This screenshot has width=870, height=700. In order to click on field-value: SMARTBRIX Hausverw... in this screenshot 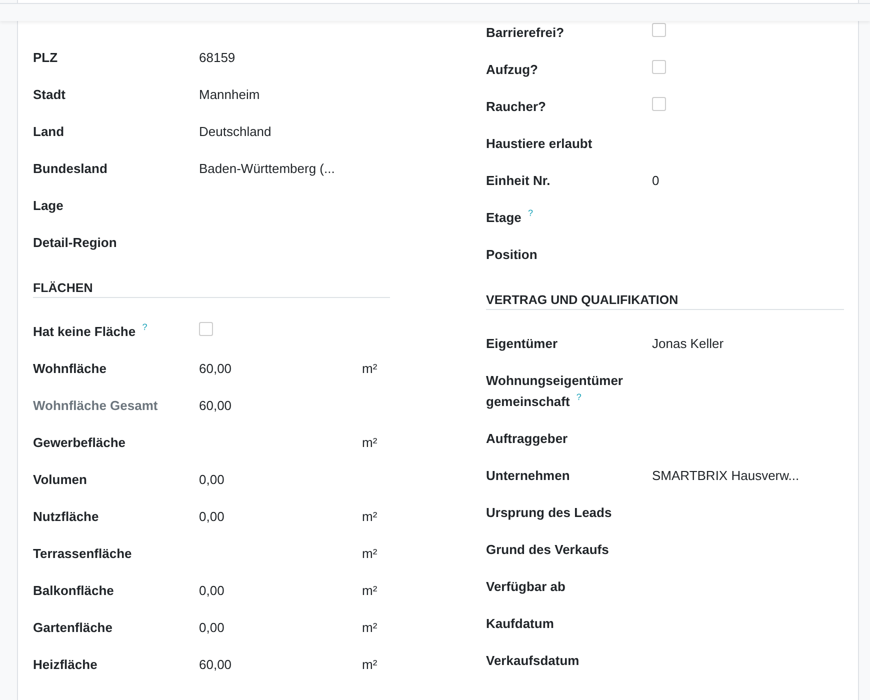, I will do `click(726, 475)`.